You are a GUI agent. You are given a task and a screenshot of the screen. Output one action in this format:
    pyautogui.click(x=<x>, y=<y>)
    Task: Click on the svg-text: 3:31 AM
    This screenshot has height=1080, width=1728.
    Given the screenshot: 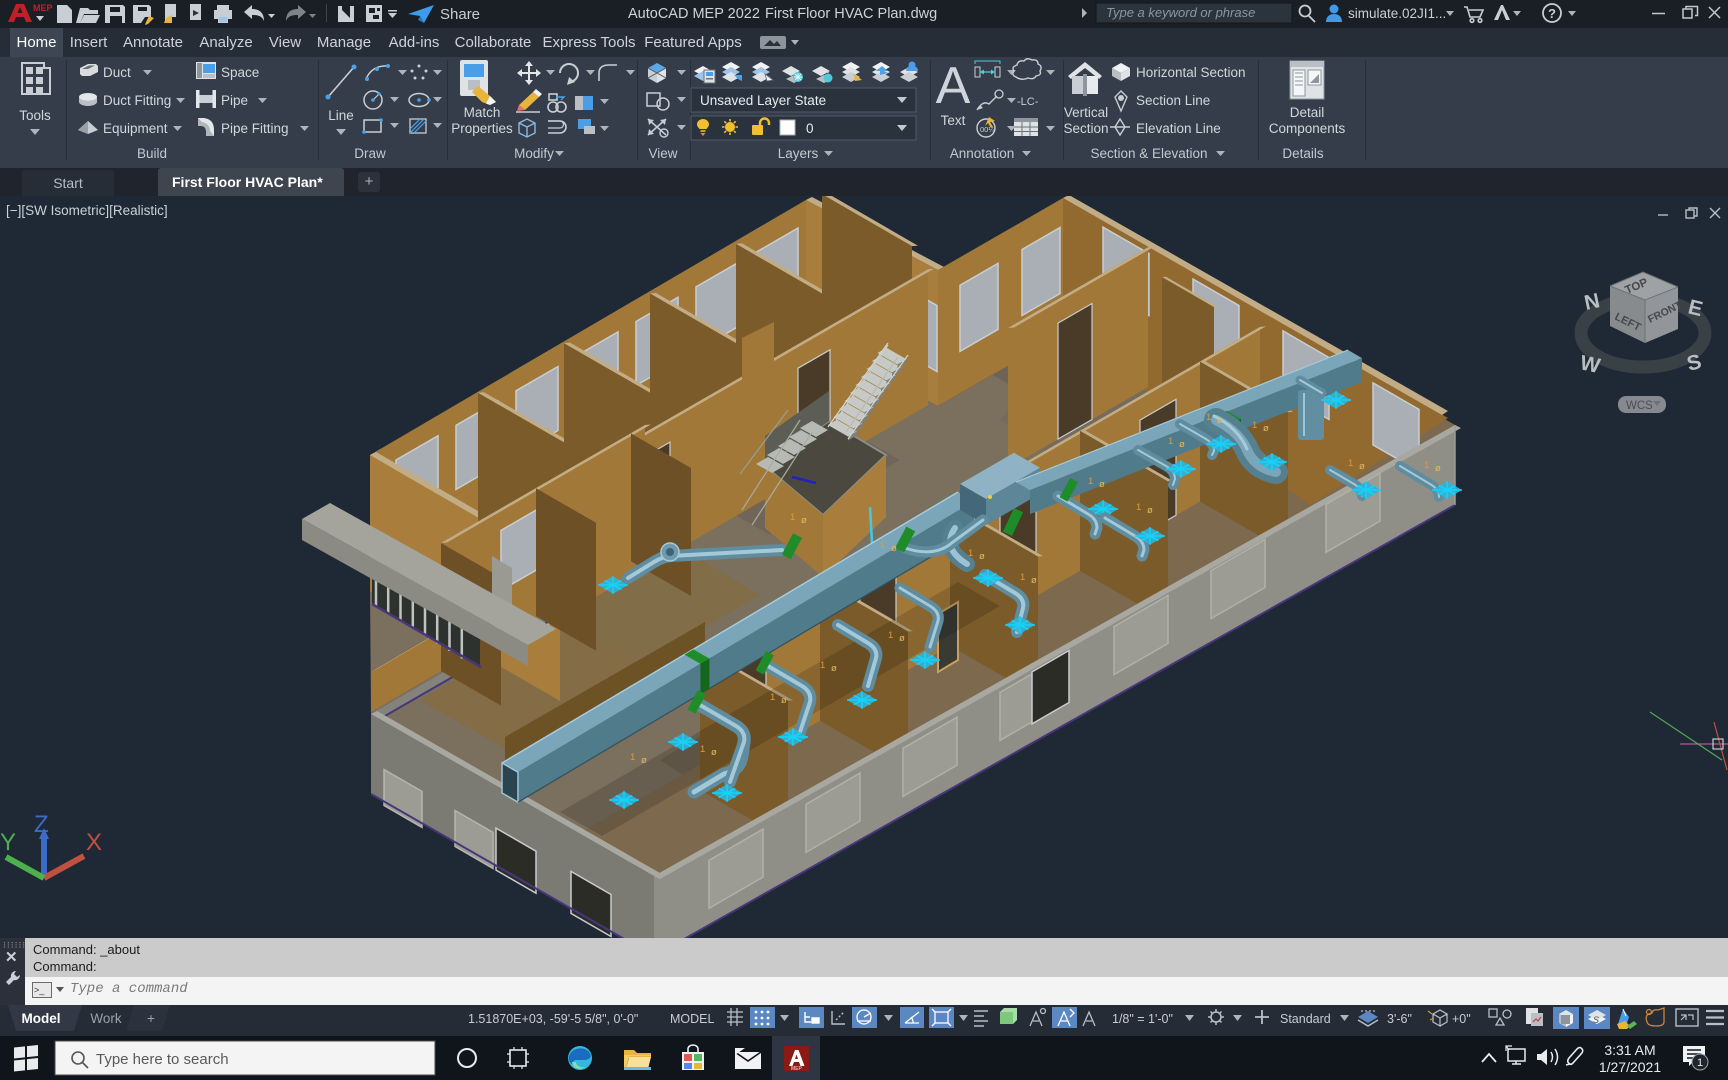 What is the action you would take?
    pyautogui.click(x=1629, y=1050)
    